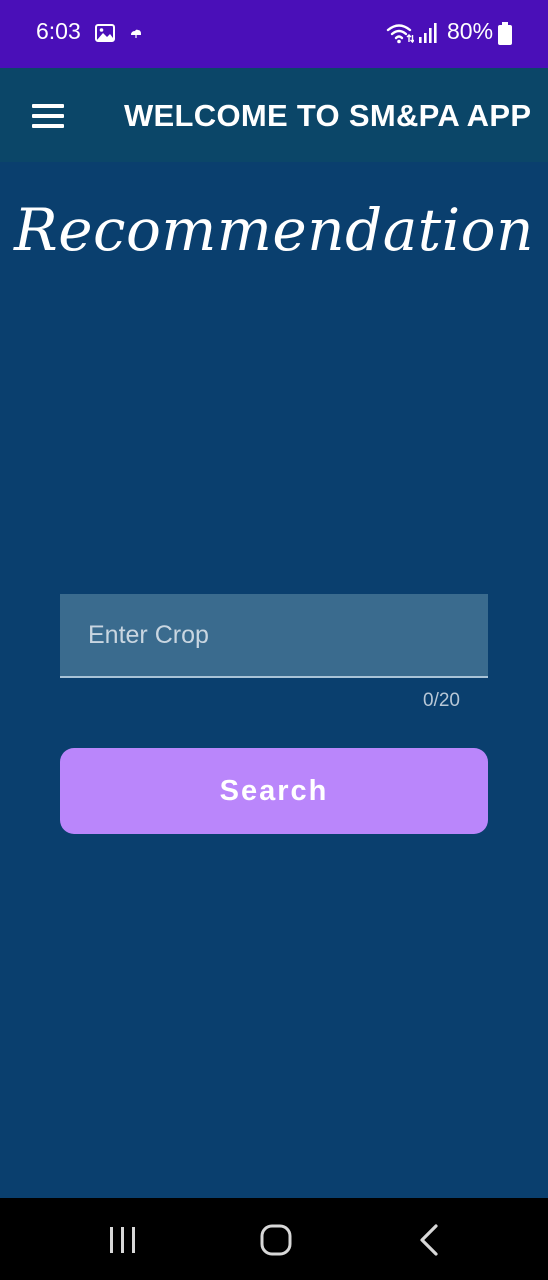 This screenshot has height=1280, width=548. I want to click on hamburger-menu-icon, so click(48, 116).